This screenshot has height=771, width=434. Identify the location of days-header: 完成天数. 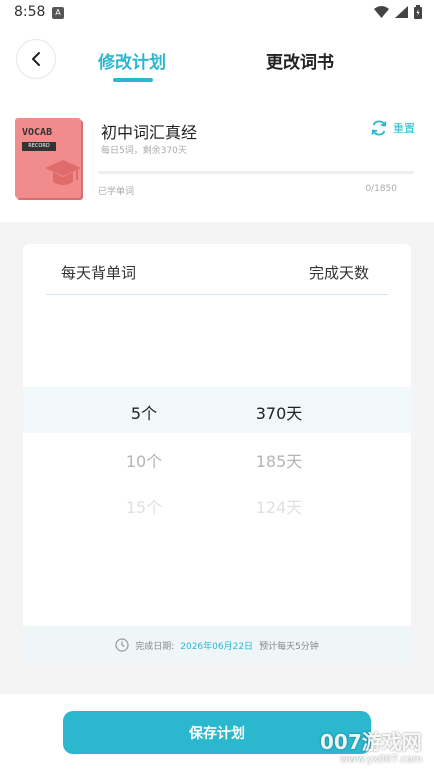
(339, 273).